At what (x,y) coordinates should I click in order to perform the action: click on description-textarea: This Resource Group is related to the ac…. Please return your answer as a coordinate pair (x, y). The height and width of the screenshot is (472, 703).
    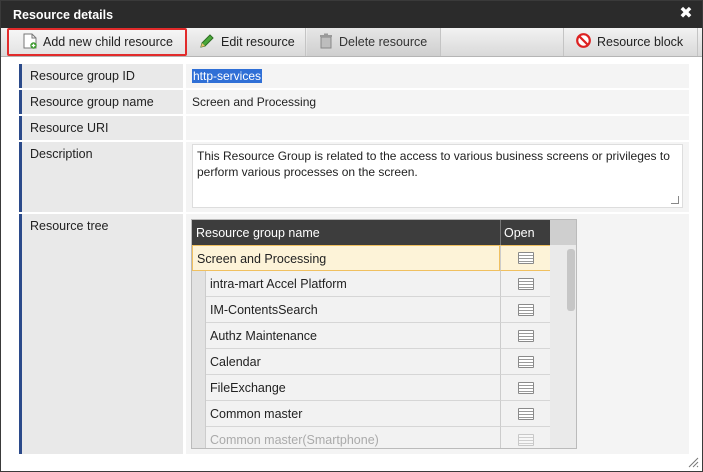
    Looking at the image, I should click on (437, 176).